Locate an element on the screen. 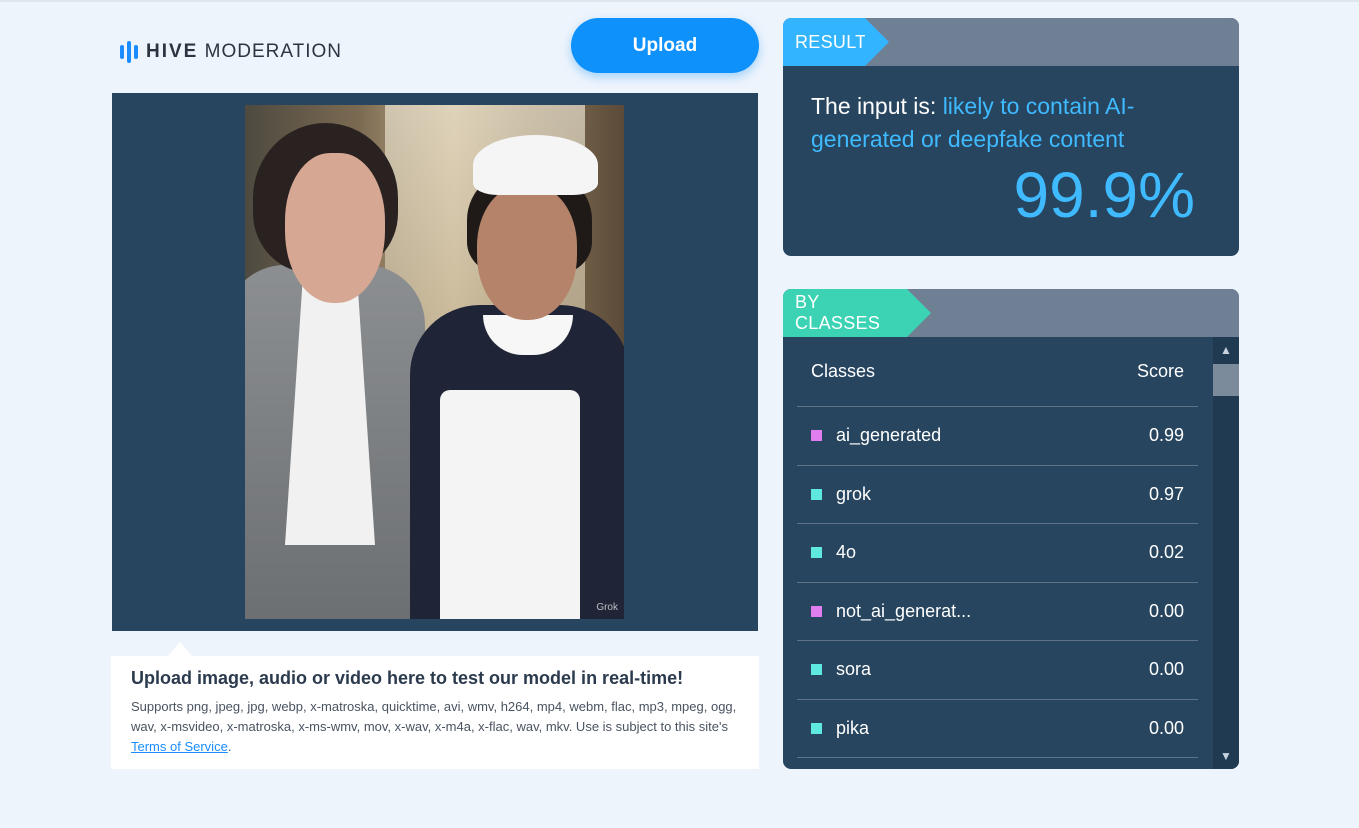  col-classes: Classes is located at coordinates (843, 371).